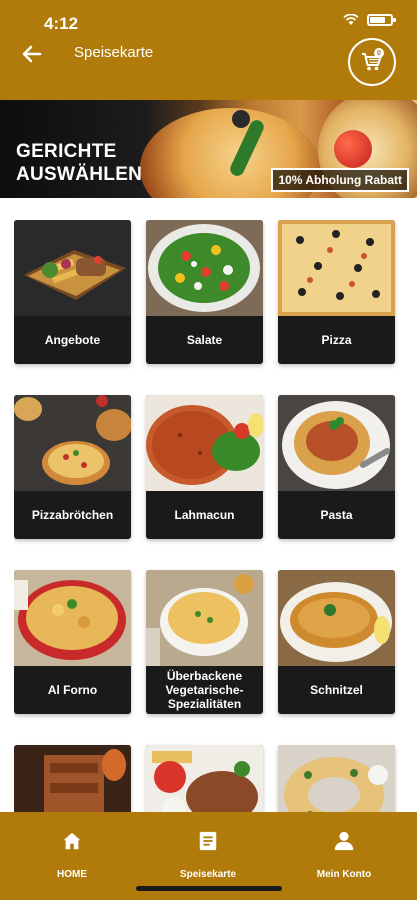 This screenshot has width=417, height=900. Describe the element at coordinates (72, 443) in the screenshot. I see `pizzabroetchen-image` at that location.